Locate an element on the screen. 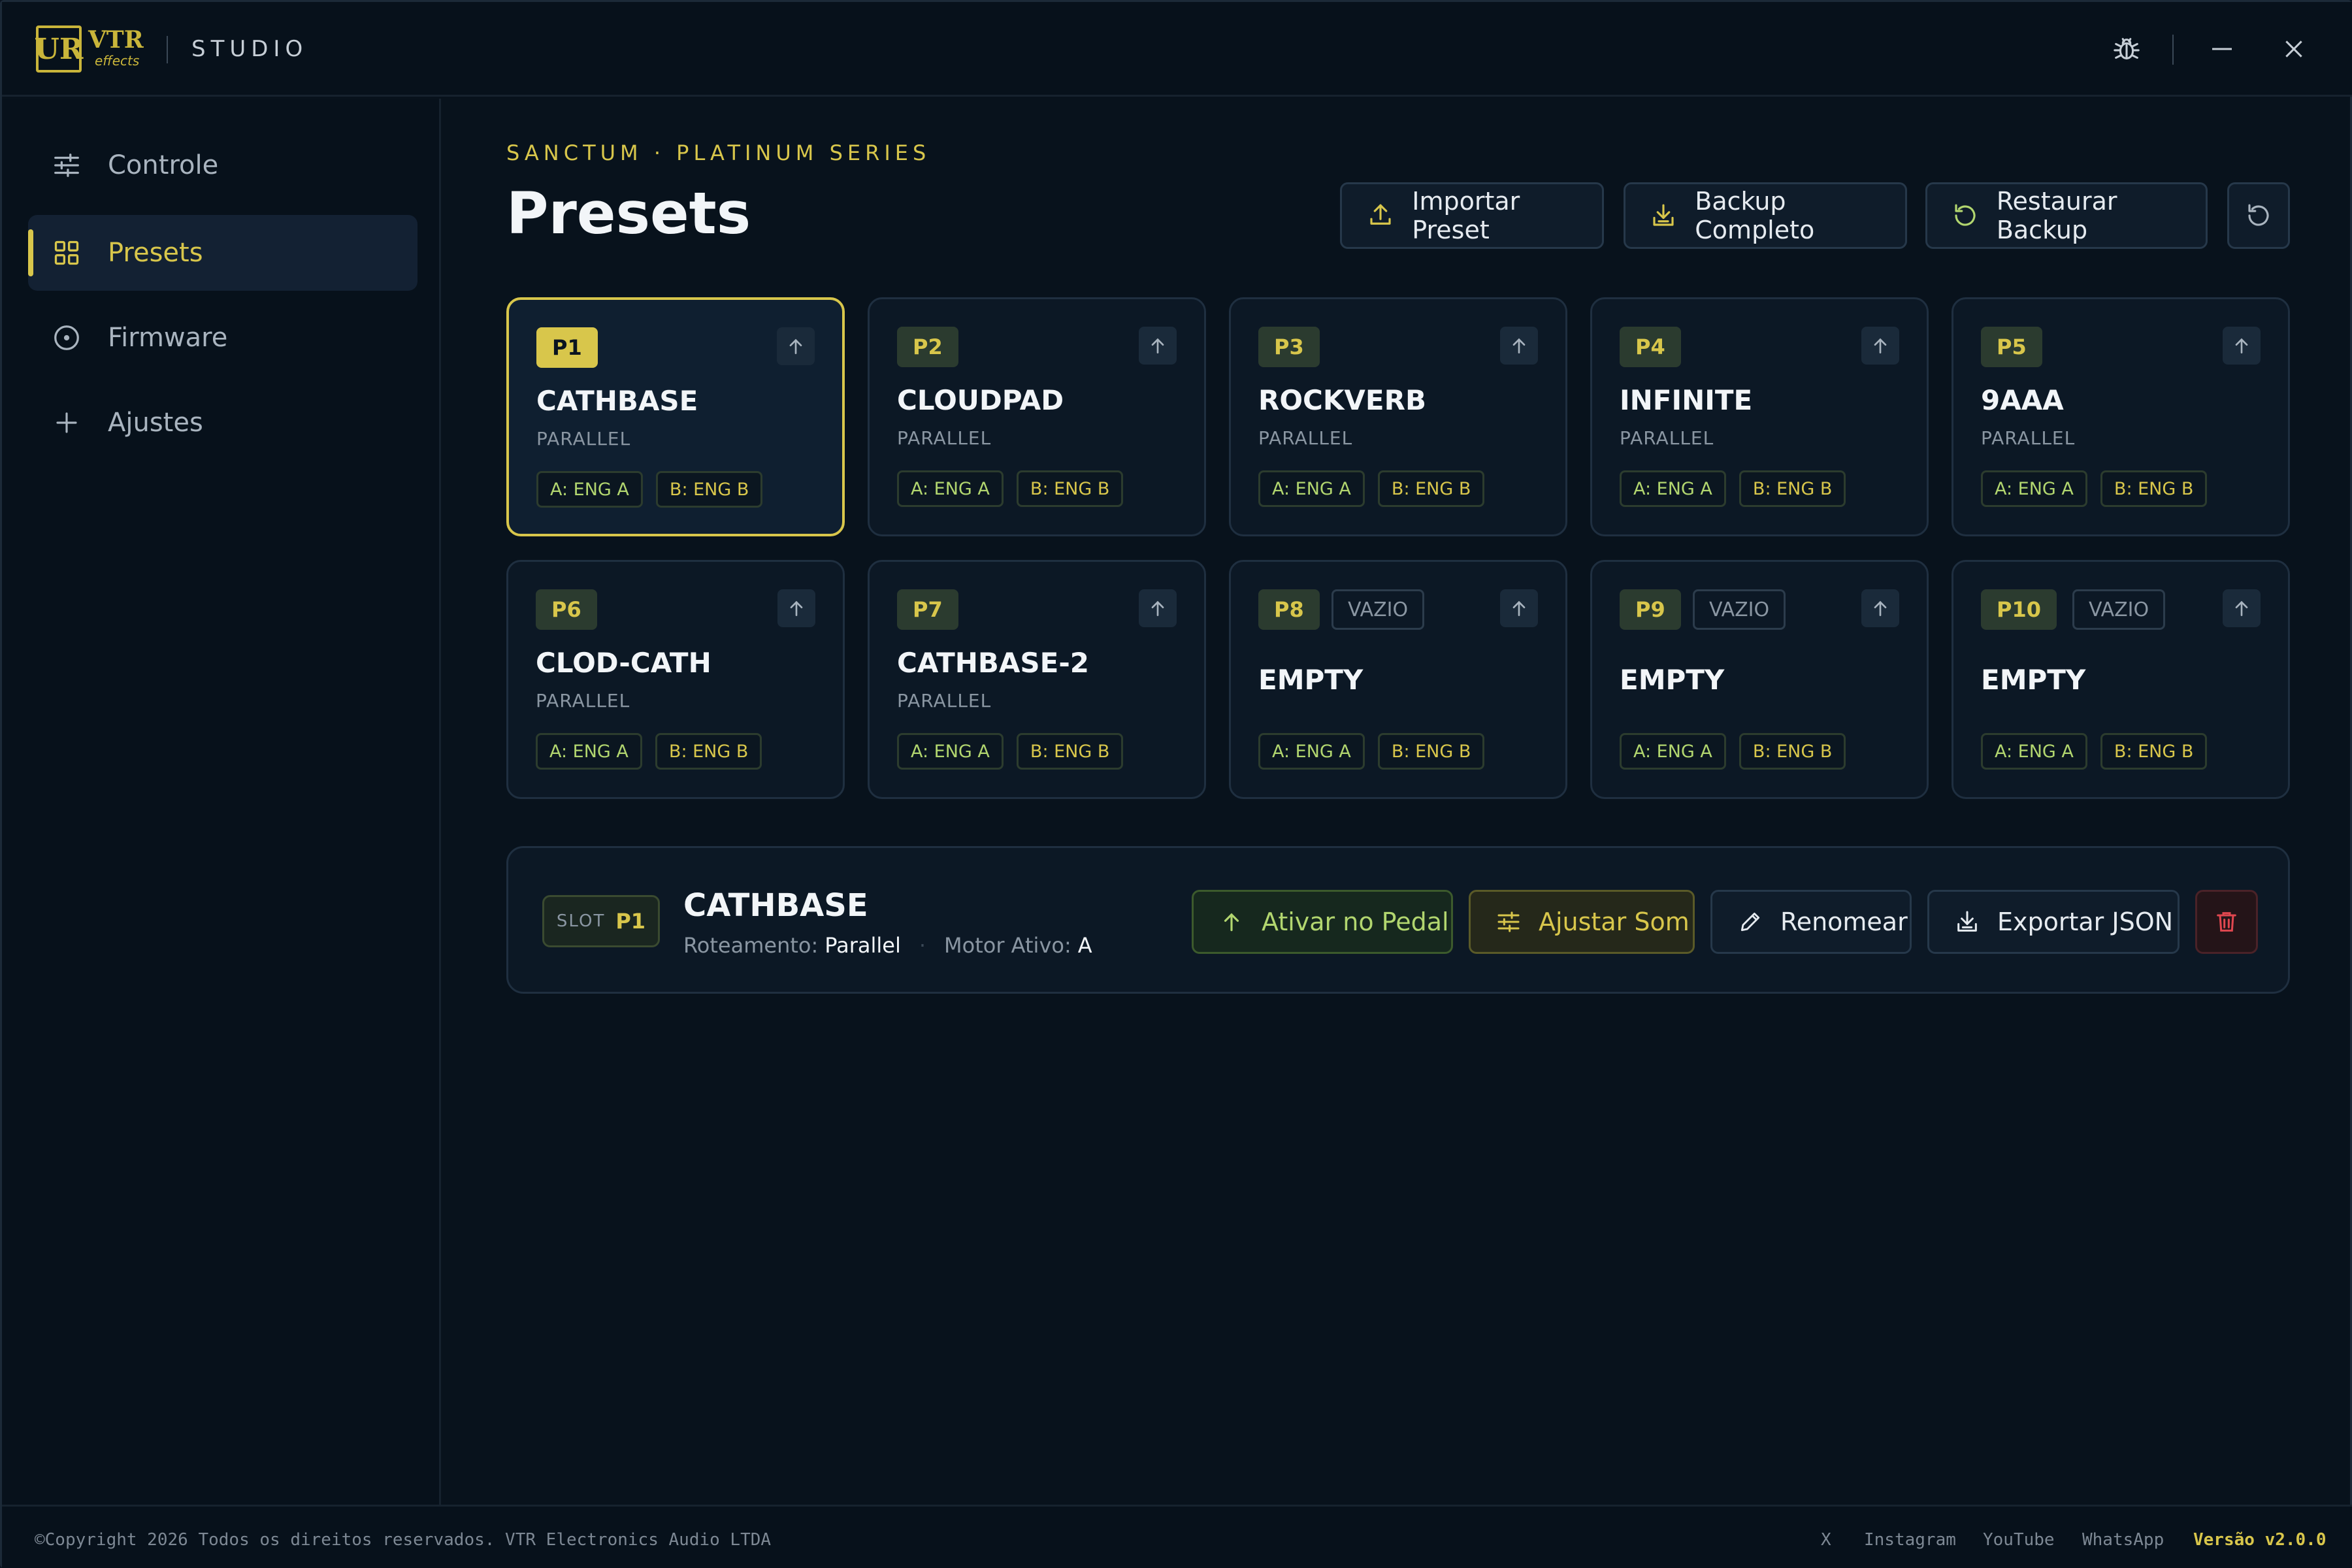 Image resolution: width=2352 pixels, height=1568 pixels. rename-button: Renomear is located at coordinates (1811, 922).